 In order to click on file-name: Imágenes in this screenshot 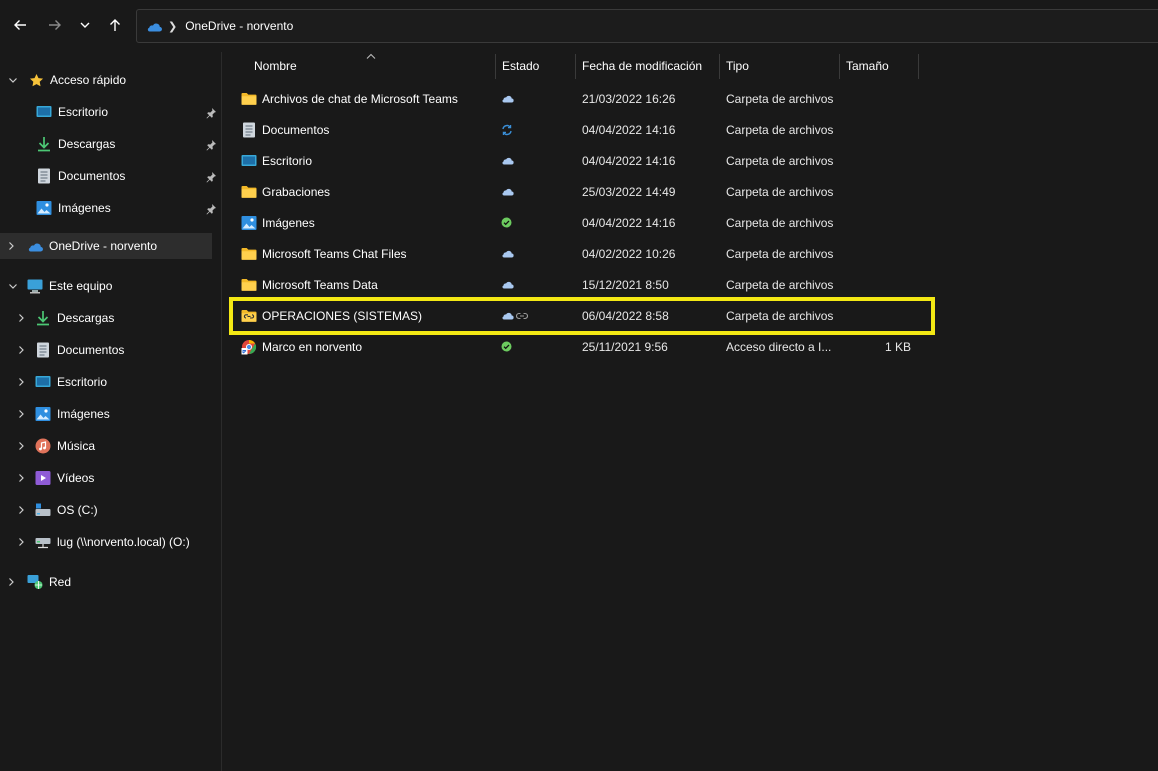, I will do `click(288, 222)`.